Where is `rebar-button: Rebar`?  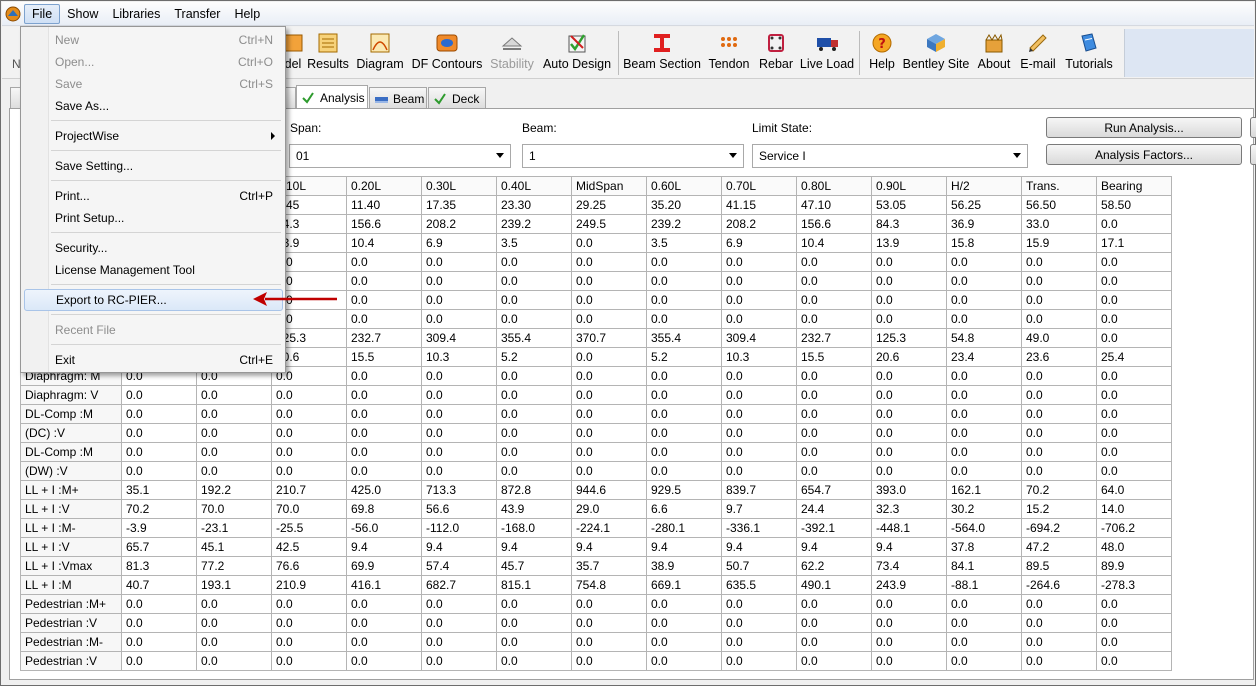 rebar-button: Rebar is located at coordinates (776, 53).